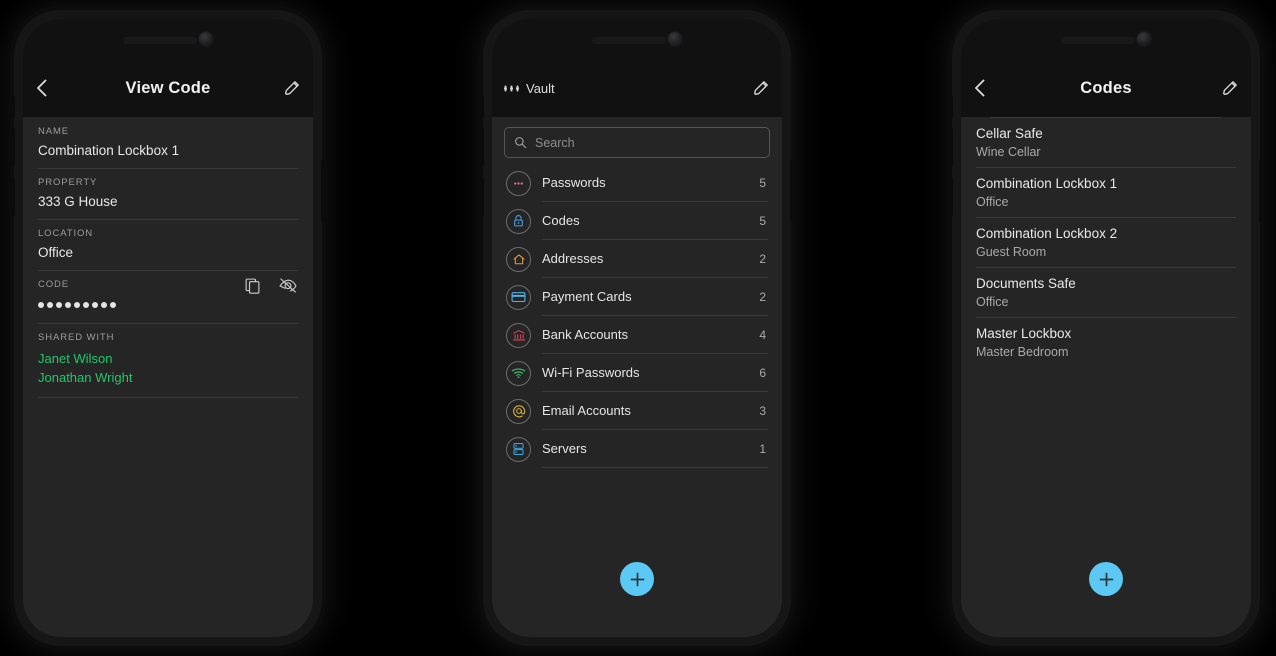 The height and width of the screenshot is (656, 1276). What do you see at coordinates (637, 335) in the screenshot?
I see `category-row-bank-accounts: Bank Accounts 4` at bounding box center [637, 335].